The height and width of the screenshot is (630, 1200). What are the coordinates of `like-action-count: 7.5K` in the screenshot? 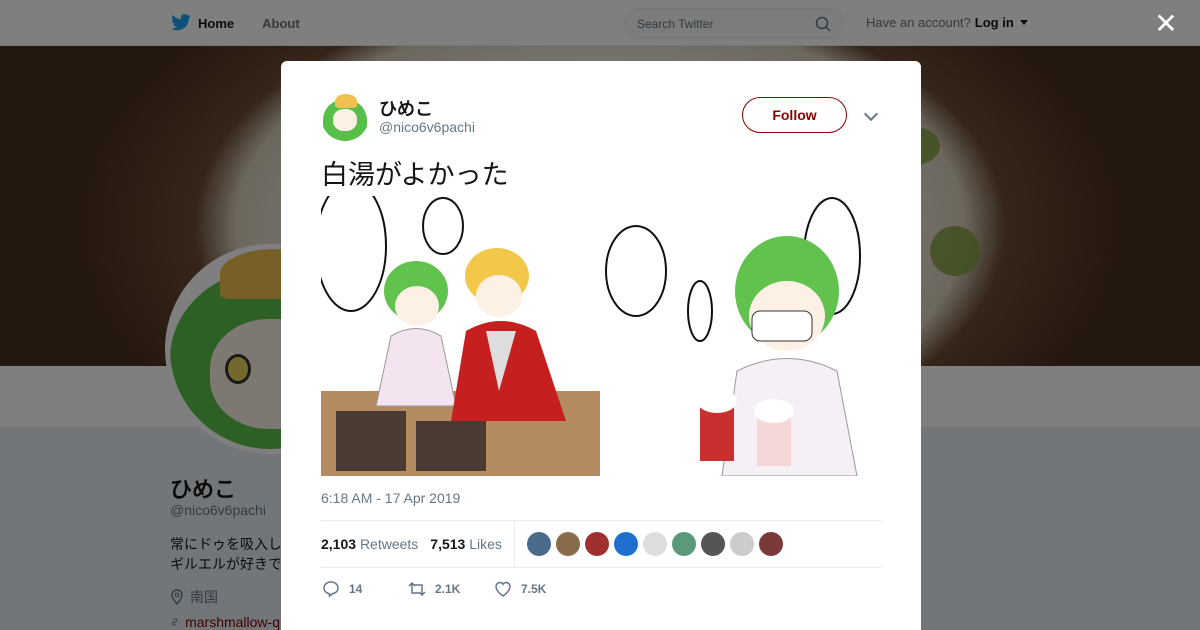 It's located at (534, 589).